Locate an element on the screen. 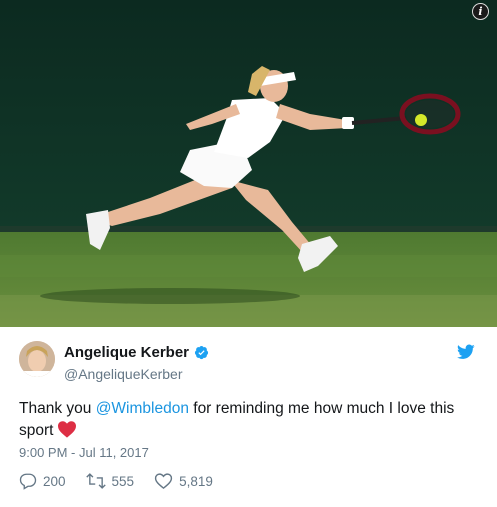 The image size is (497, 507). like-button: 5,819 is located at coordinates (183, 481).